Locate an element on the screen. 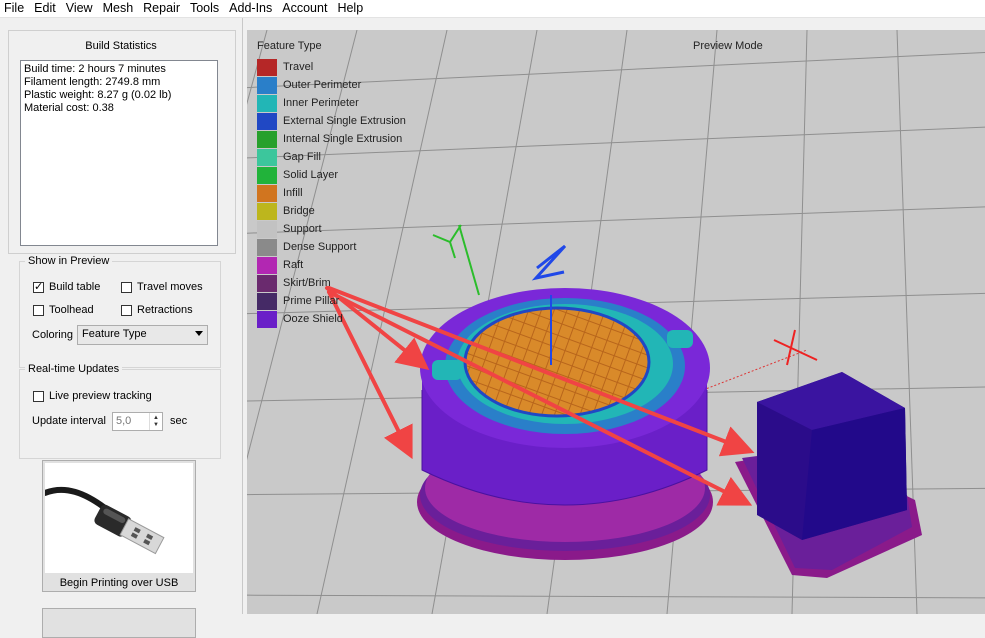 The height and width of the screenshot is (638, 985). legend-item: Internal Single Extrusion is located at coordinates (331, 139).